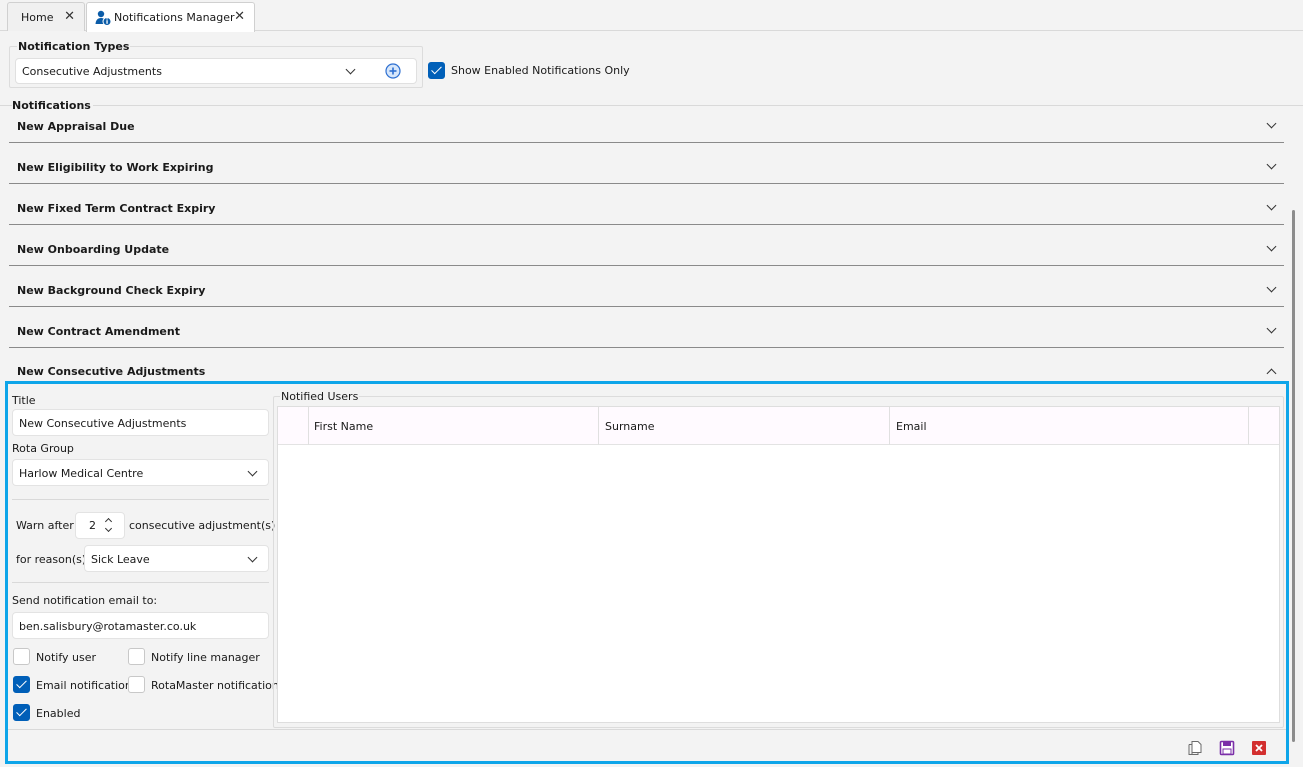 The image size is (1303, 767). What do you see at coordinates (174, 17) in the screenshot?
I see `tab-notifications-manager-label: Notifications Manager` at bounding box center [174, 17].